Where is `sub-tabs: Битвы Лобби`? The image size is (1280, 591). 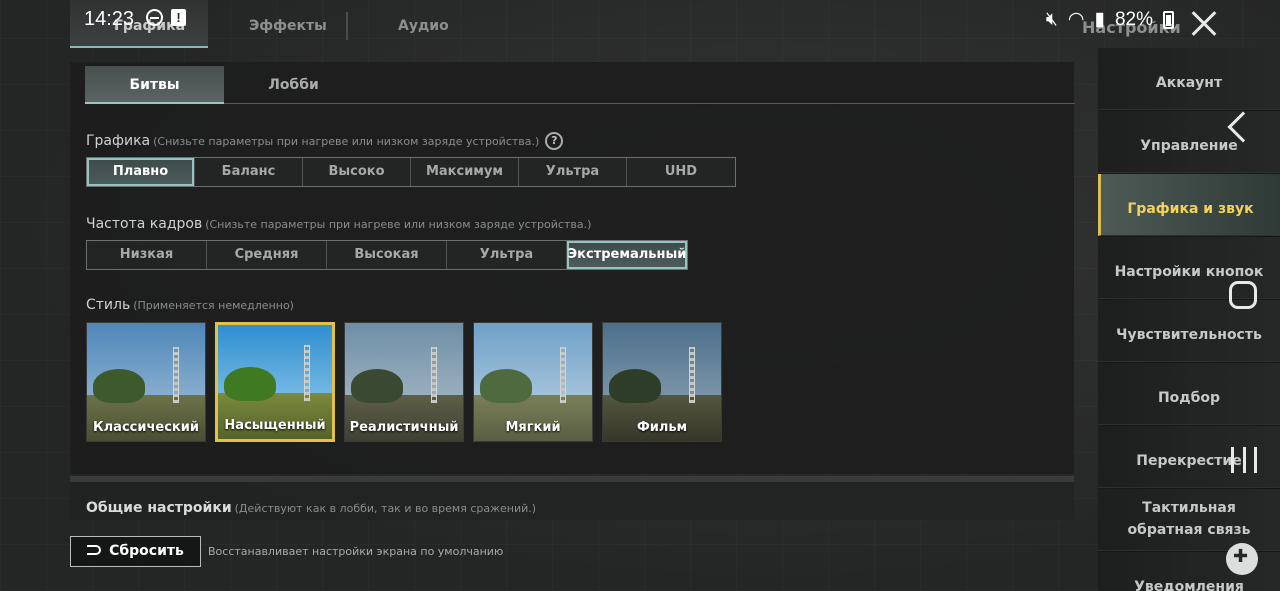 sub-tabs: Битвы Лобби is located at coordinates (580, 85).